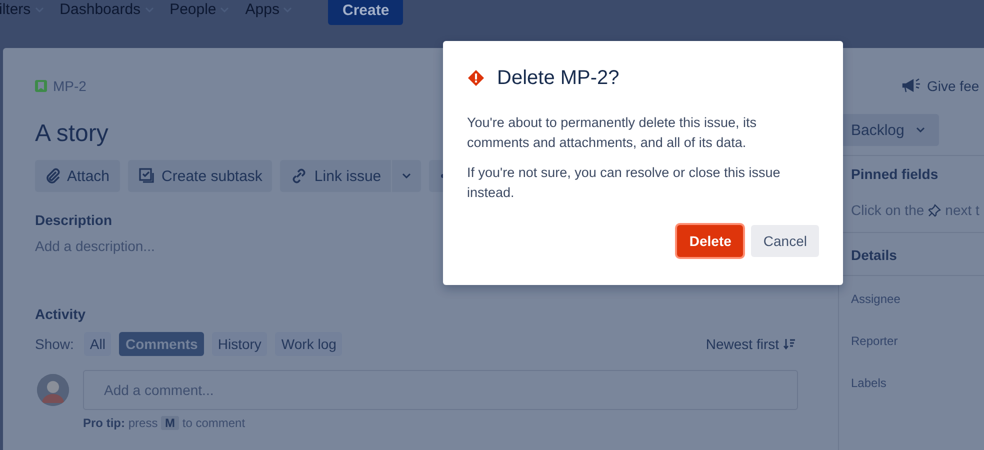 The height and width of the screenshot is (450, 984). I want to click on nav-label: ilters, so click(15, 9).